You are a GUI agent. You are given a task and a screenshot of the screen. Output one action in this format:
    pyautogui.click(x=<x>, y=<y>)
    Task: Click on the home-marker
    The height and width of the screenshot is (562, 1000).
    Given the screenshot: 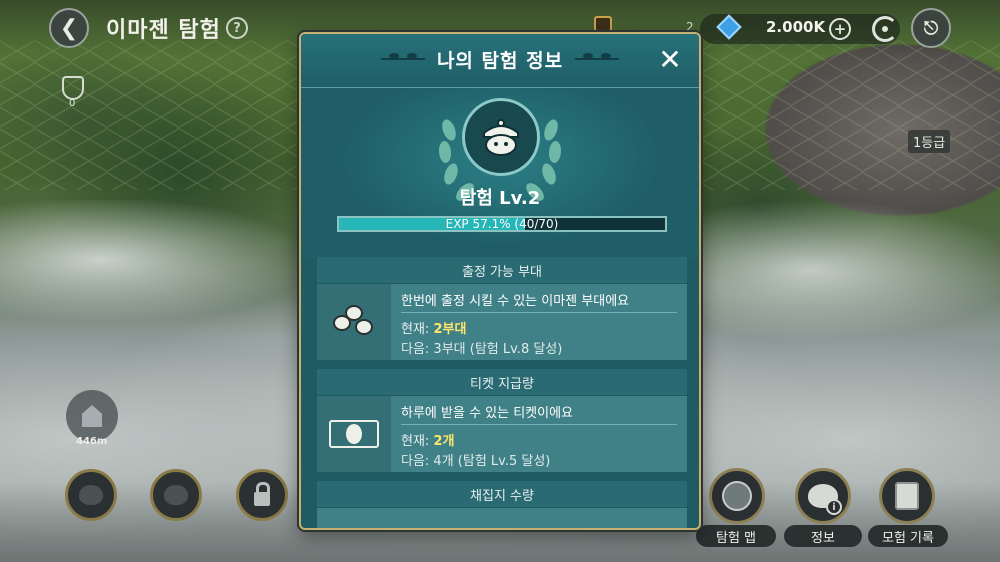 What is the action you would take?
    pyautogui.click(x=92, y=416)
    